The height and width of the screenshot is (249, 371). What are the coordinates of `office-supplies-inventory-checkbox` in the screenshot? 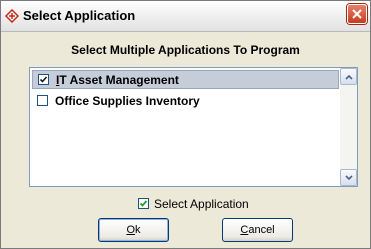 It's located at (42, 100).